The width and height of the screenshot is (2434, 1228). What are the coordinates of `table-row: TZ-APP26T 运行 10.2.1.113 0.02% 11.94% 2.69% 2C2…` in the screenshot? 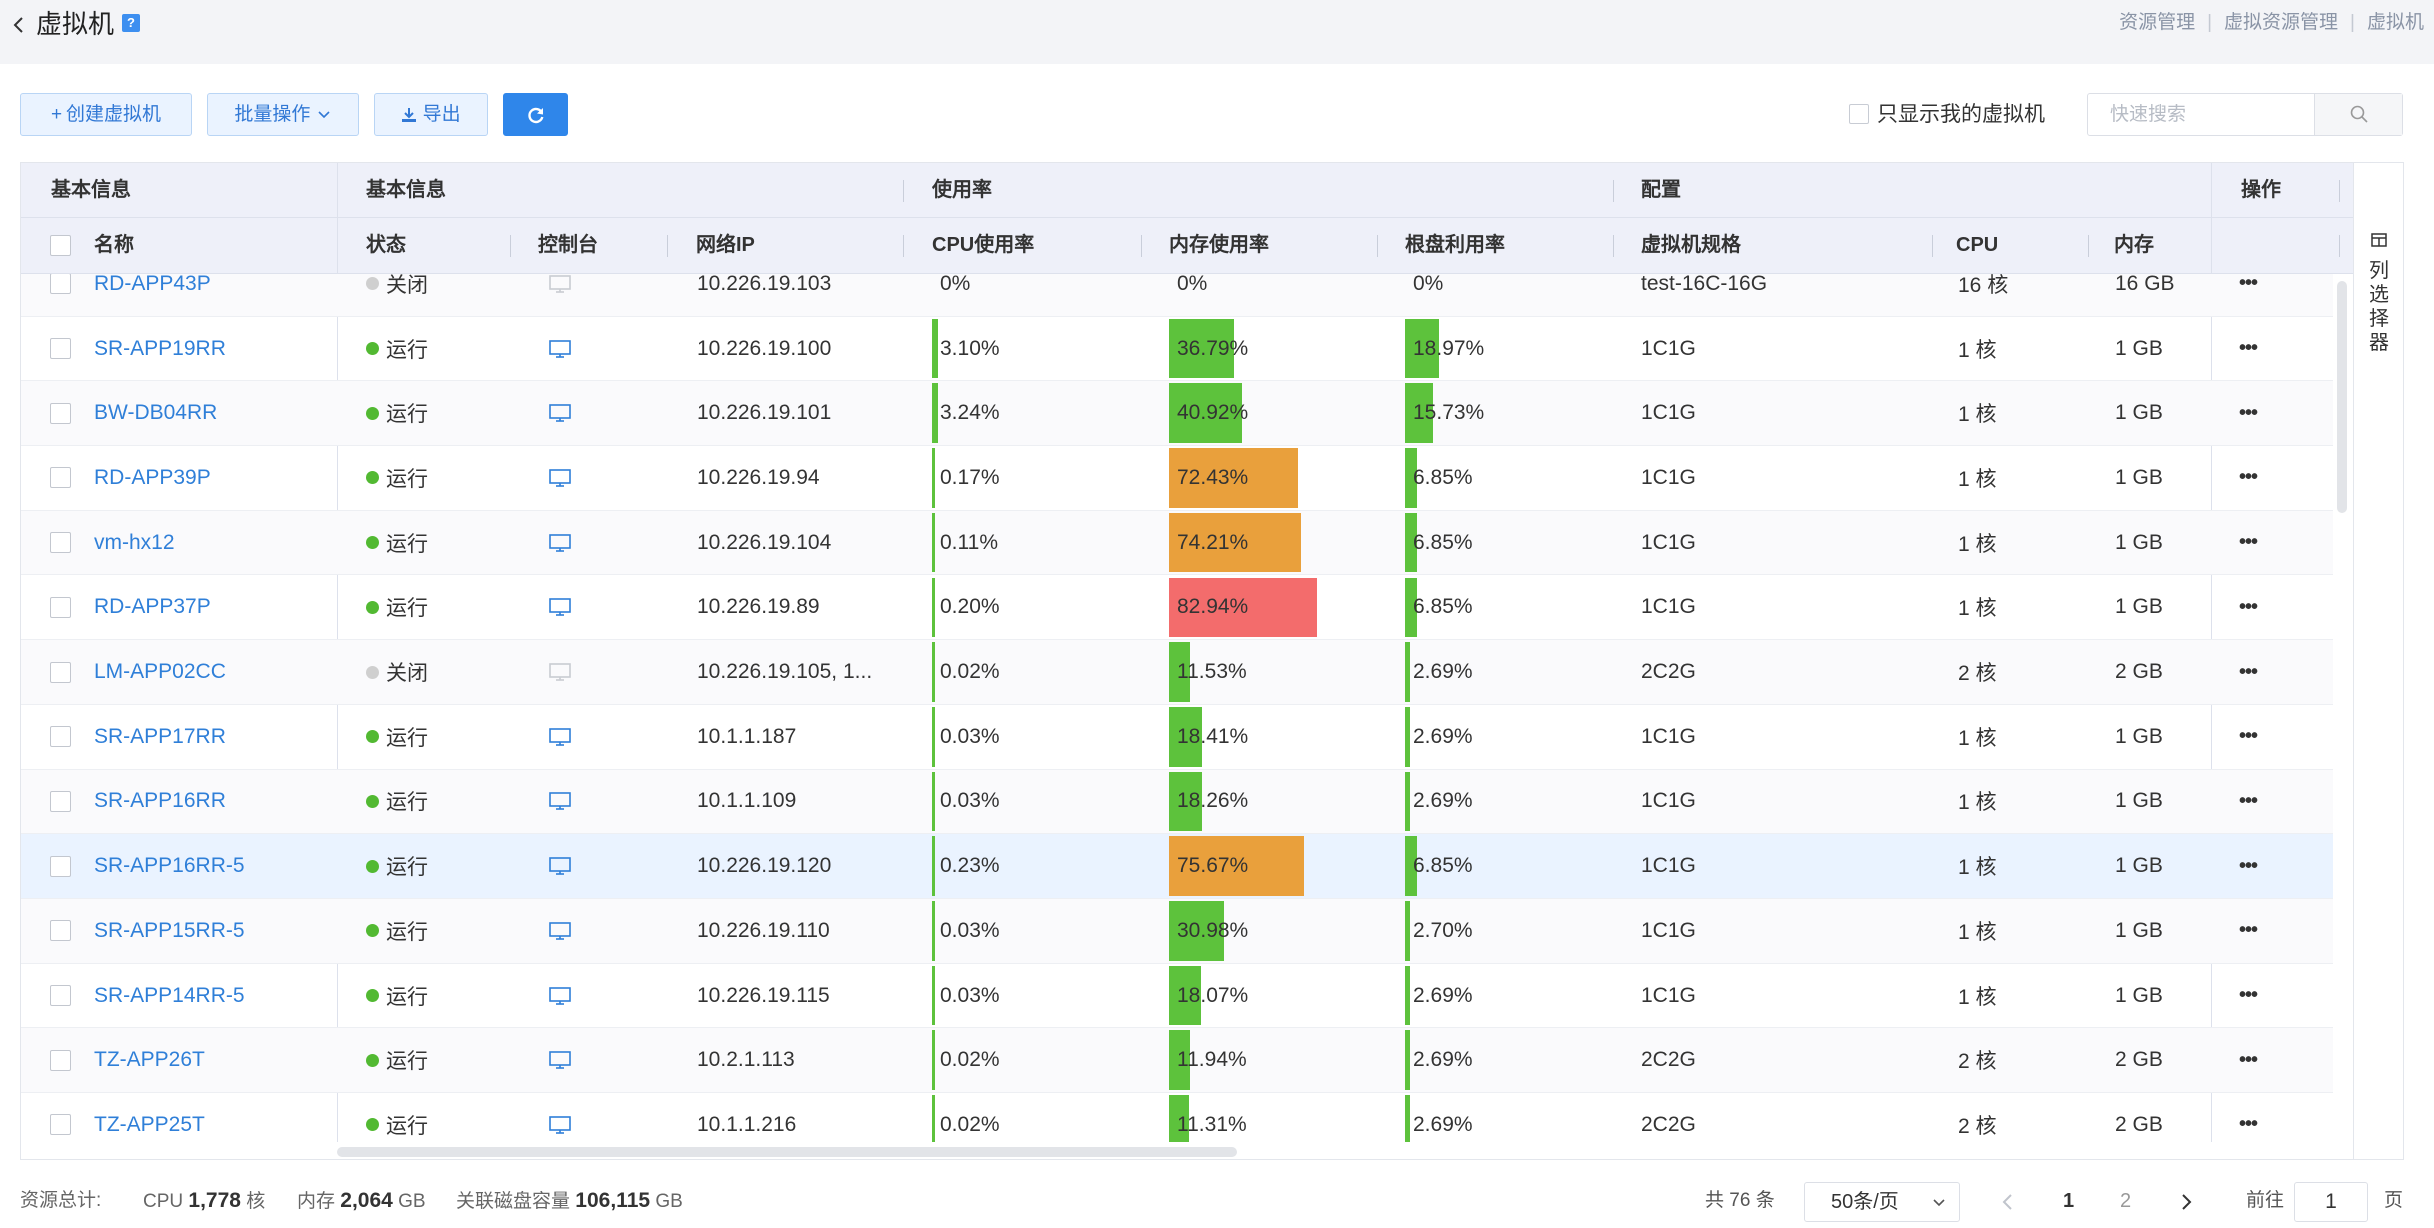 It's located at (1177, 1061).